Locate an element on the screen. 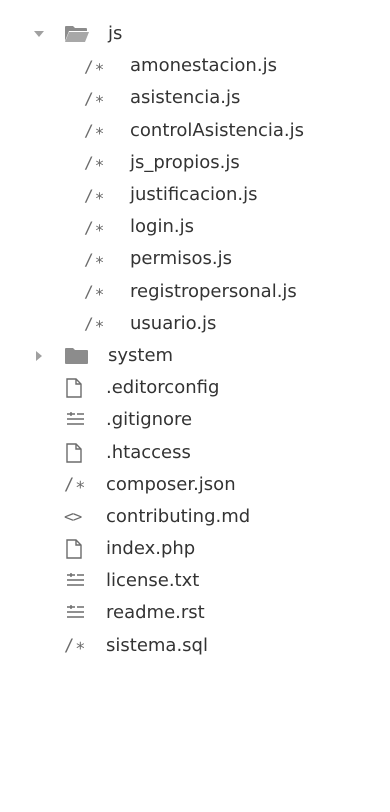  file-label: readme.rst is located at coordinates (155, 613).